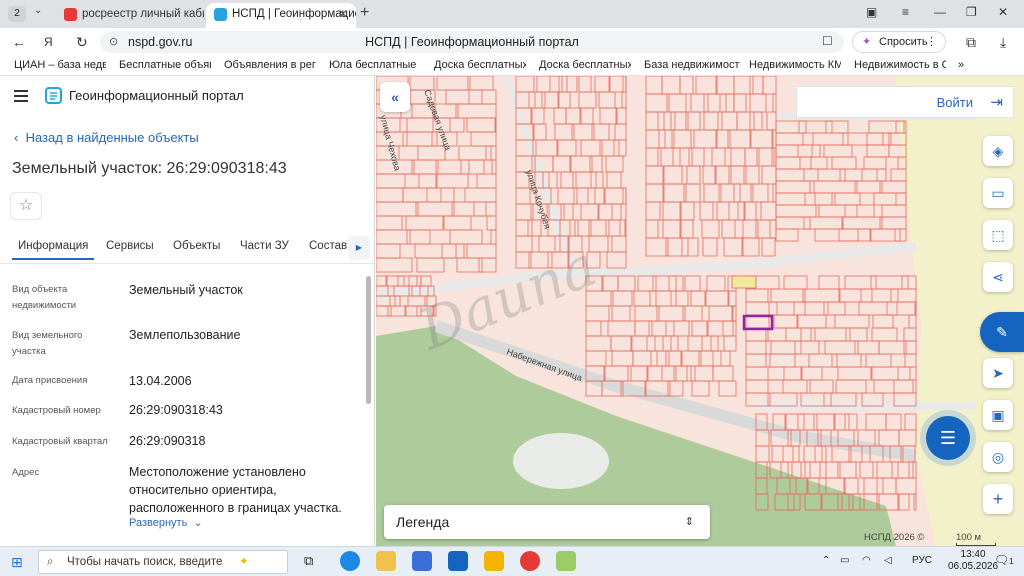 Image resolution: width=1024 pixels, height=576 pixels. I want to click on nspd-favicon-icon, so click(220, 14).